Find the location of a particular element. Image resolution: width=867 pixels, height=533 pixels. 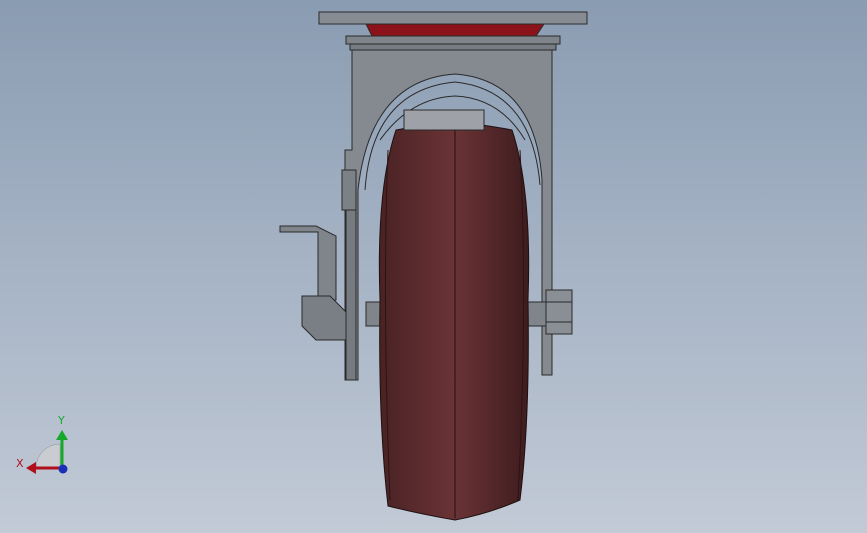

wheel is located at coordinates (454, 315).